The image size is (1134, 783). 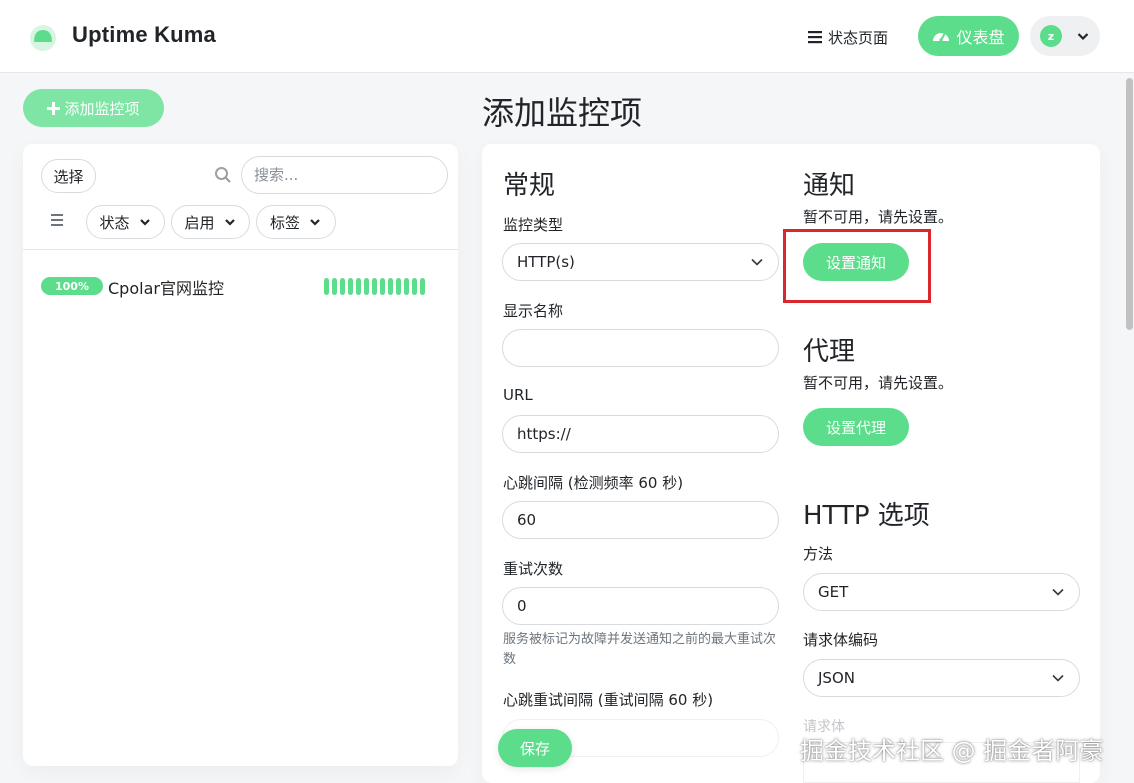 I want to click on interval-input: 60, so click(x=640, y=520).